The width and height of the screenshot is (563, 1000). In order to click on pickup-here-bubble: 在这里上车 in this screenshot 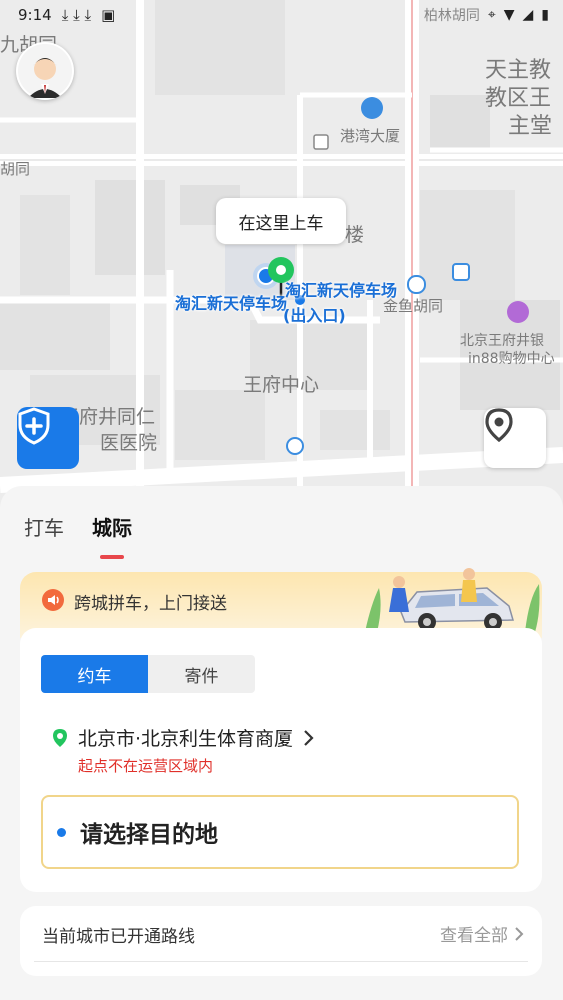, I will do `click(281, 221)`.